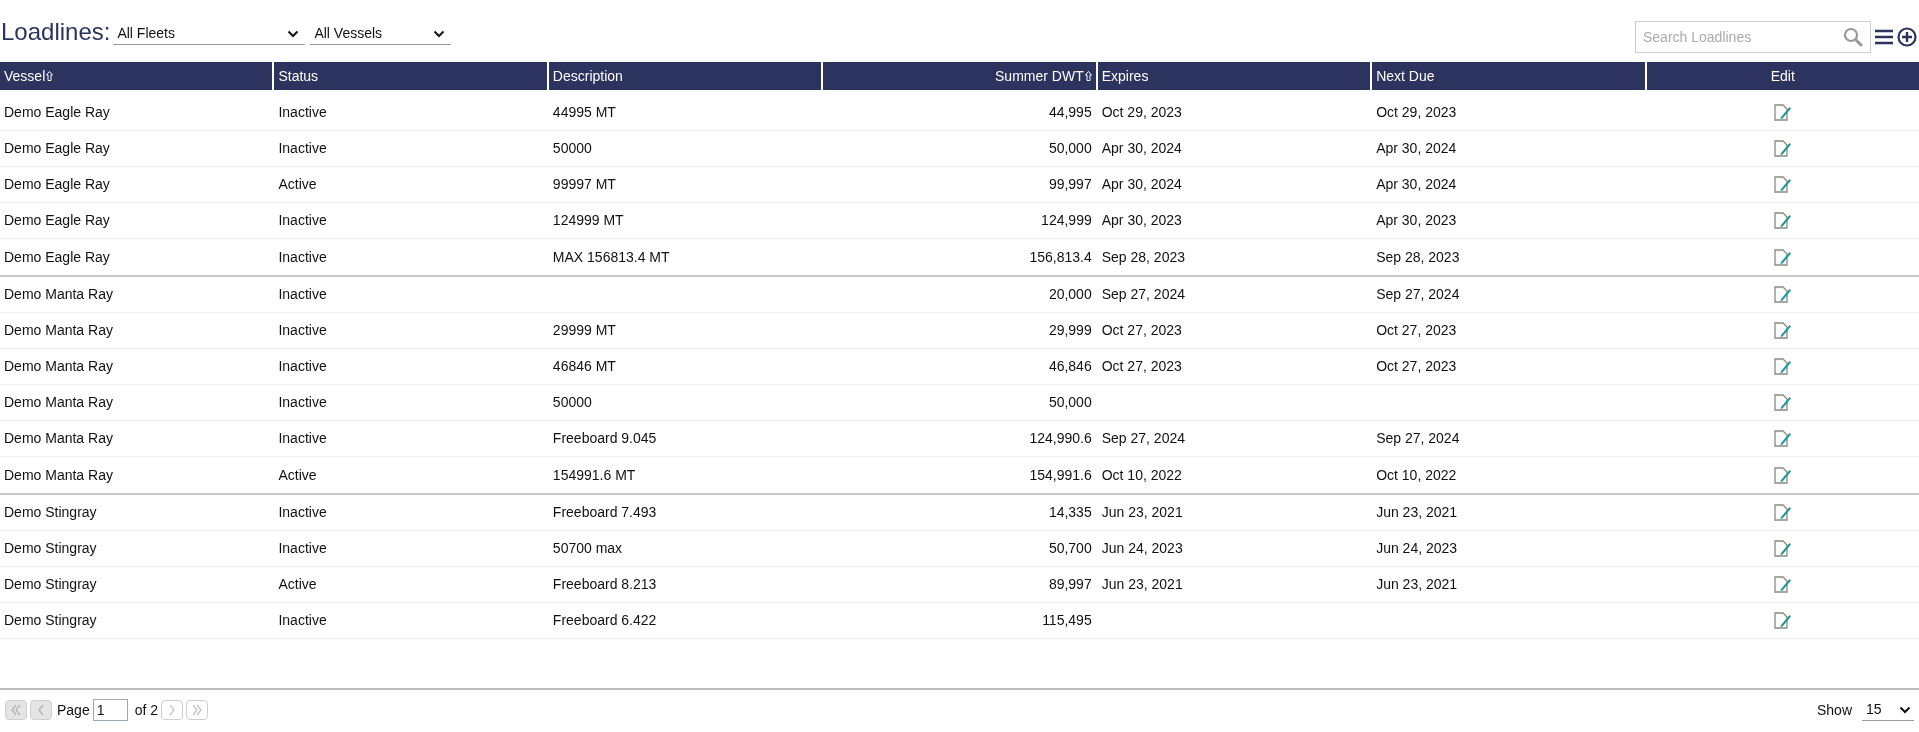 The width and height of the screenshot is (1919, 732). I want to click on table-cell: 124,999, so click(1066, 220).